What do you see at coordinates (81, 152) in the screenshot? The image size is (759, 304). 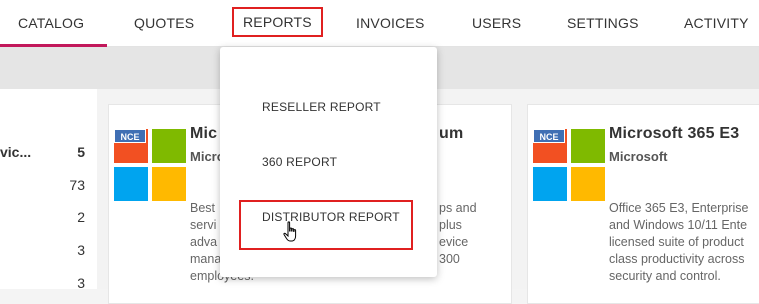 I see `filter-count: 5` at bounding box center [81, 152].